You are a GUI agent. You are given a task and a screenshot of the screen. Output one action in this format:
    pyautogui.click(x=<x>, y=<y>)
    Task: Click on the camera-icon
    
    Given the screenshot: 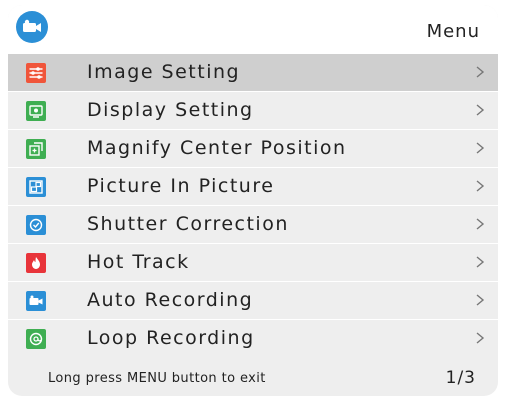 What is the action you would take?
    pyautogui.click(x=32, y=27)
    